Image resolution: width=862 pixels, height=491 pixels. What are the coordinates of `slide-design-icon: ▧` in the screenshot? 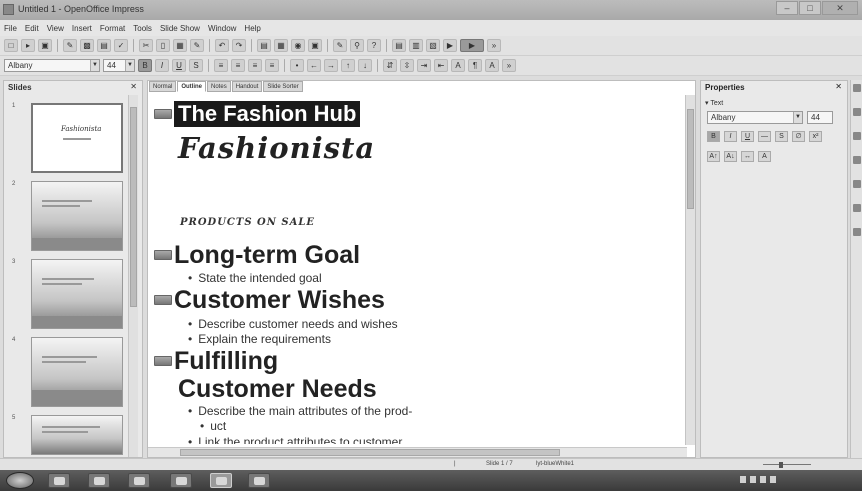 It's located at (433, 45).